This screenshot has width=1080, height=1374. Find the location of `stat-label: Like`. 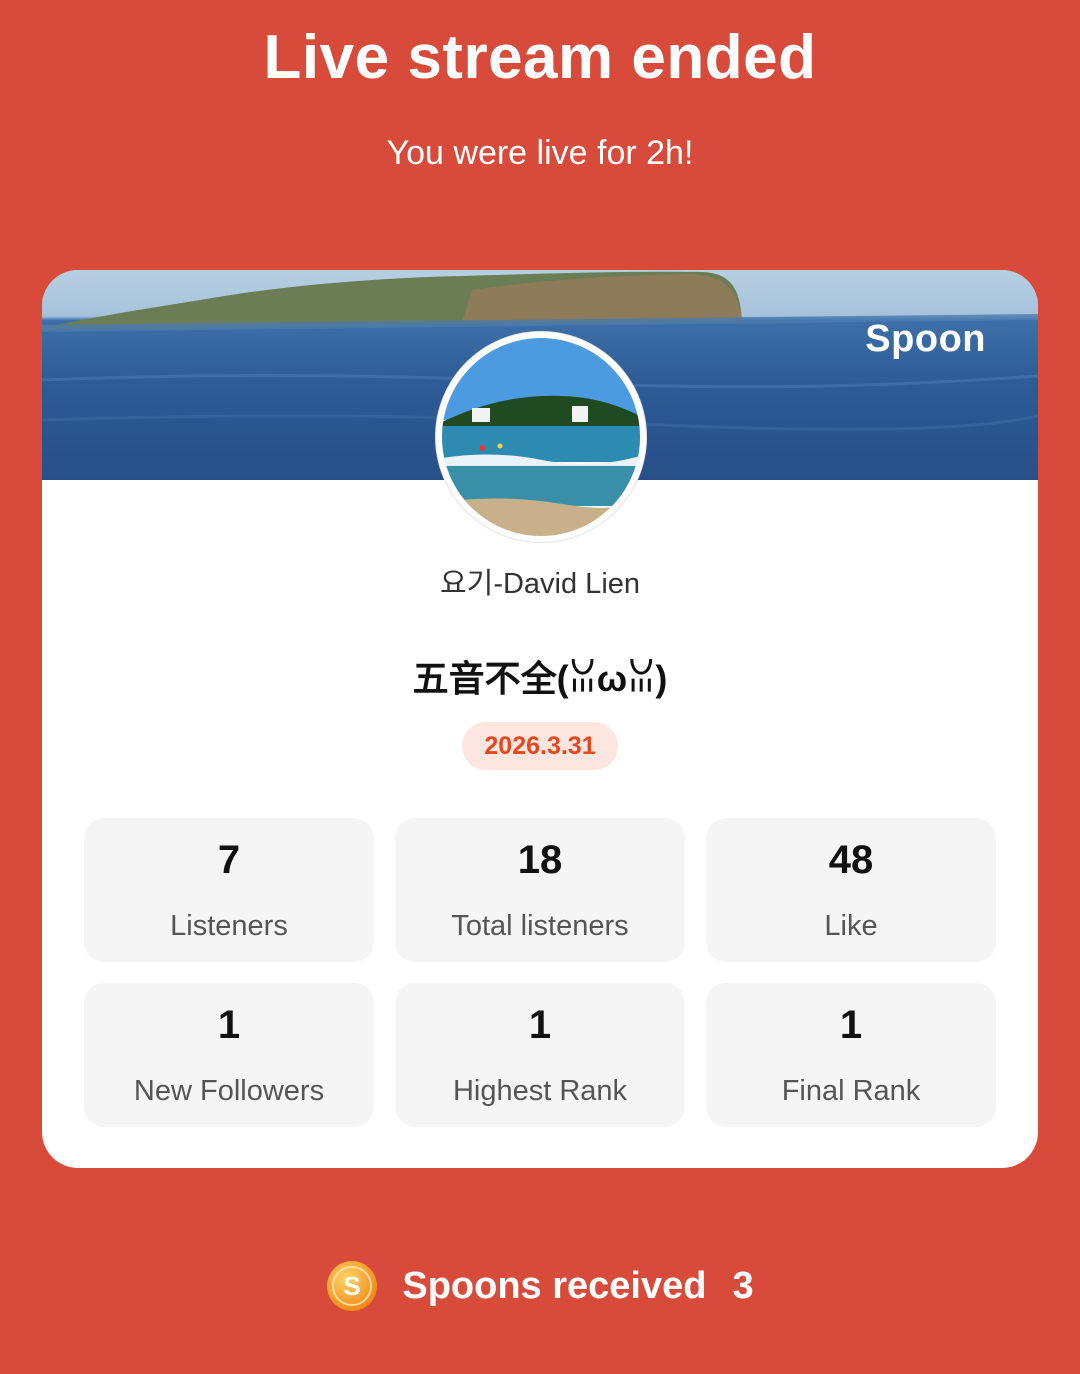

stat-label: Like is located at coordinates (851, 926).